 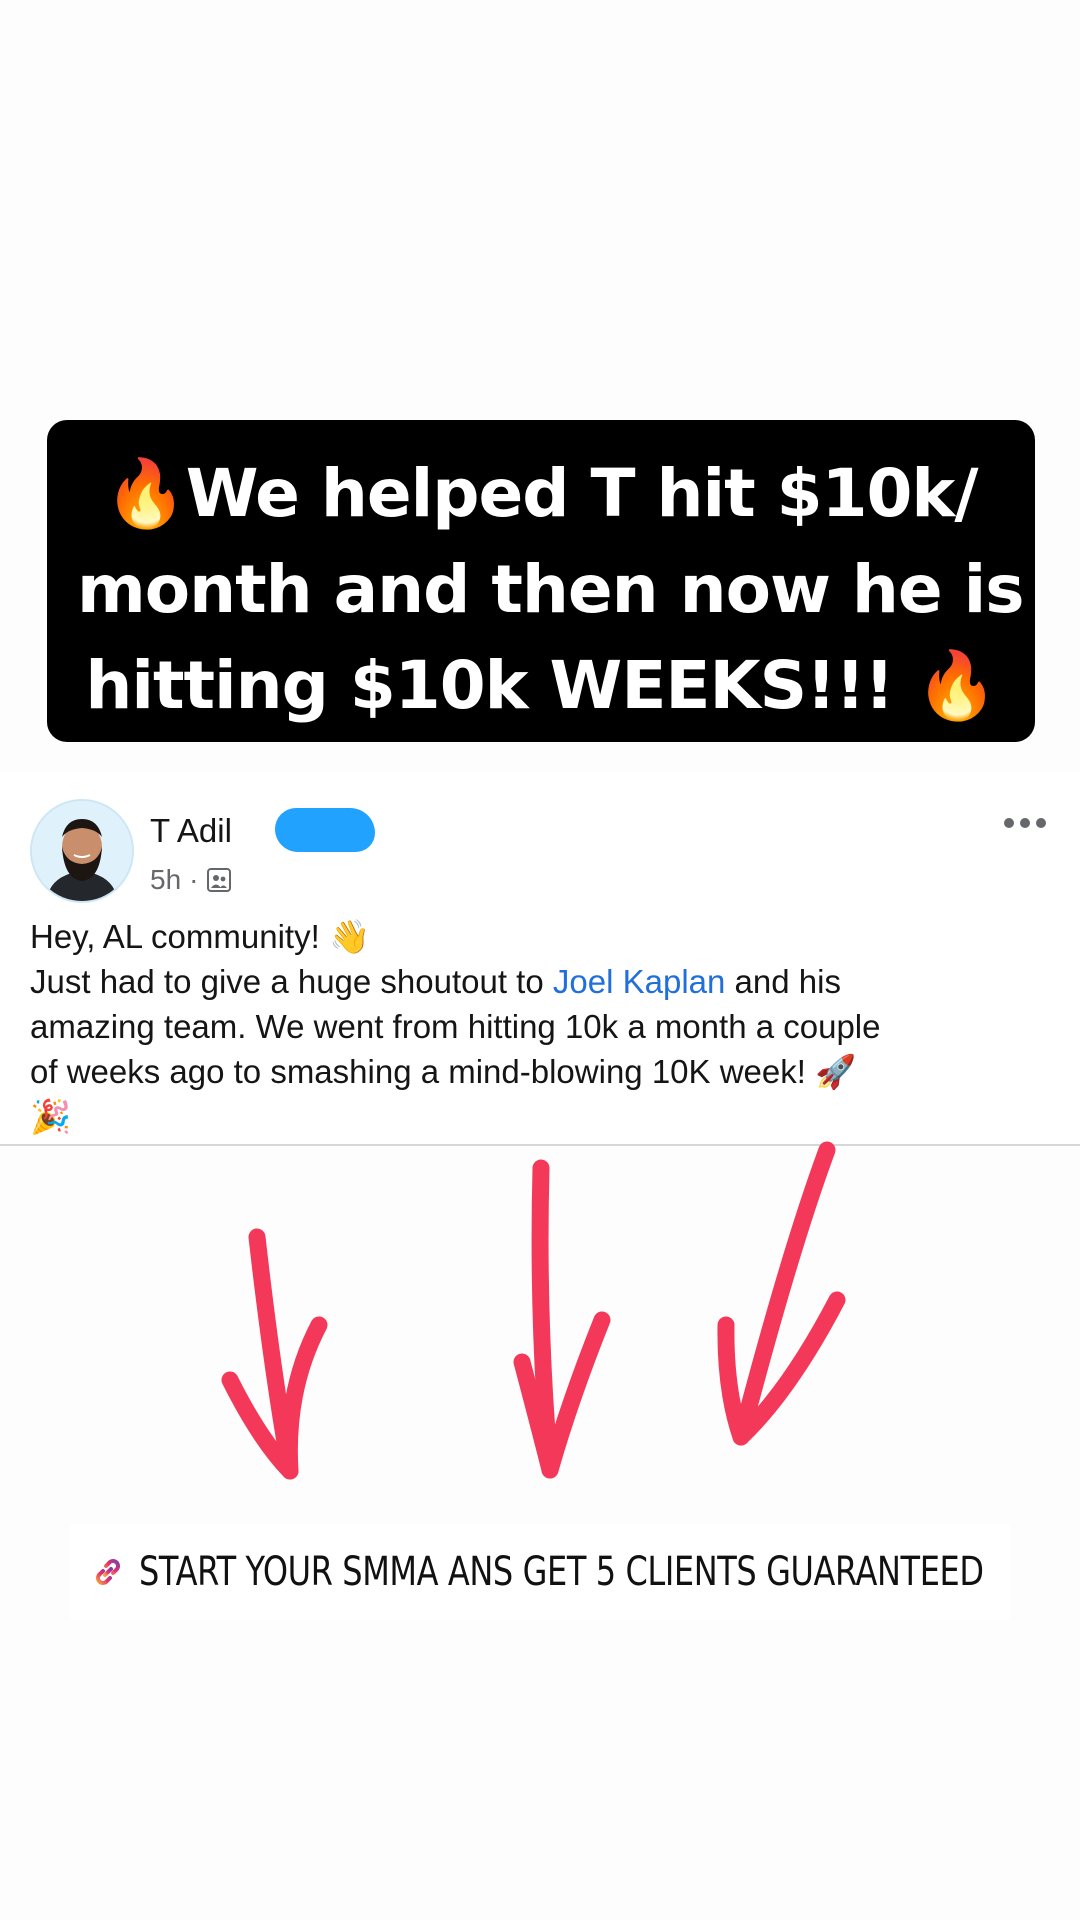 What do you see at coordinates (165, 880) in the screenshot?
I see `post-time: 5h` at bounding box center [165, 880].